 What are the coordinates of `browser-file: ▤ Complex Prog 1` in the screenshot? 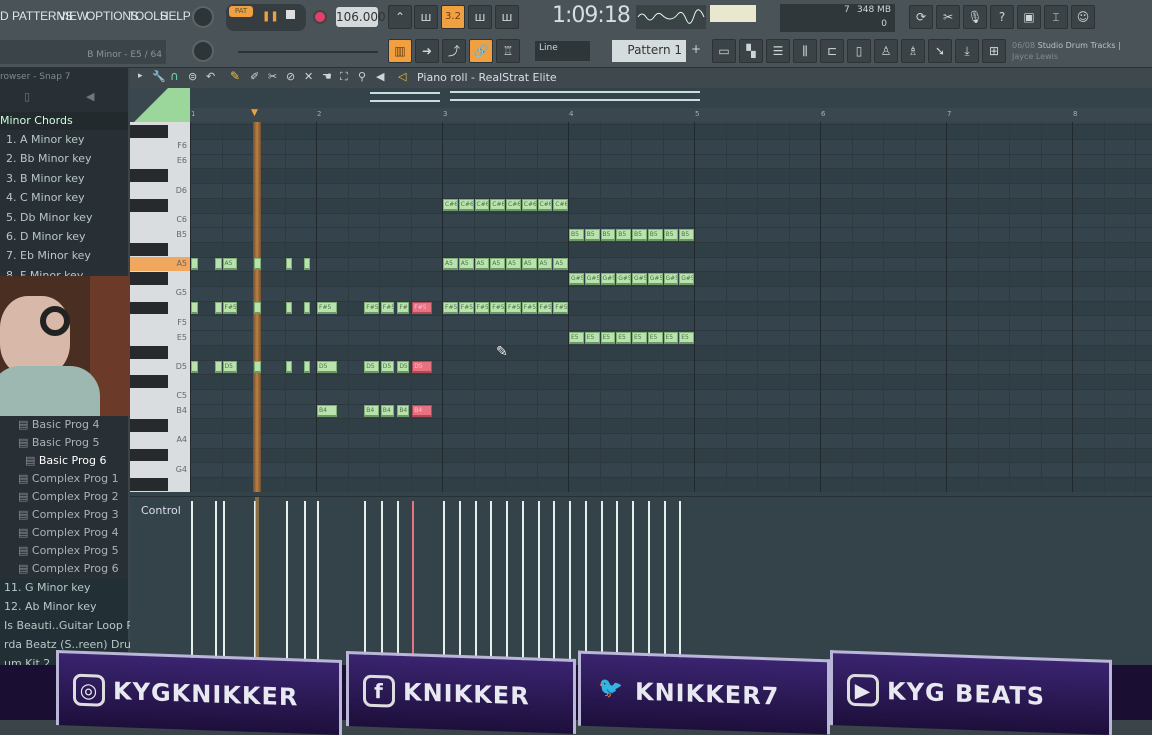 It's located at (68, 478).